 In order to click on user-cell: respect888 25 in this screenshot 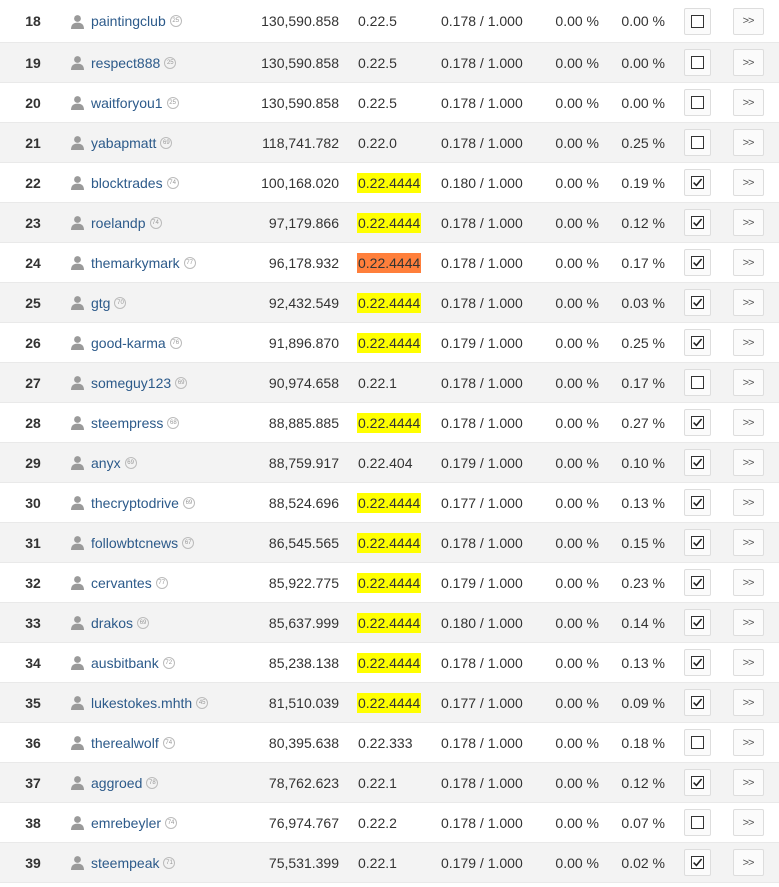, I will do `click(160, 62)`.